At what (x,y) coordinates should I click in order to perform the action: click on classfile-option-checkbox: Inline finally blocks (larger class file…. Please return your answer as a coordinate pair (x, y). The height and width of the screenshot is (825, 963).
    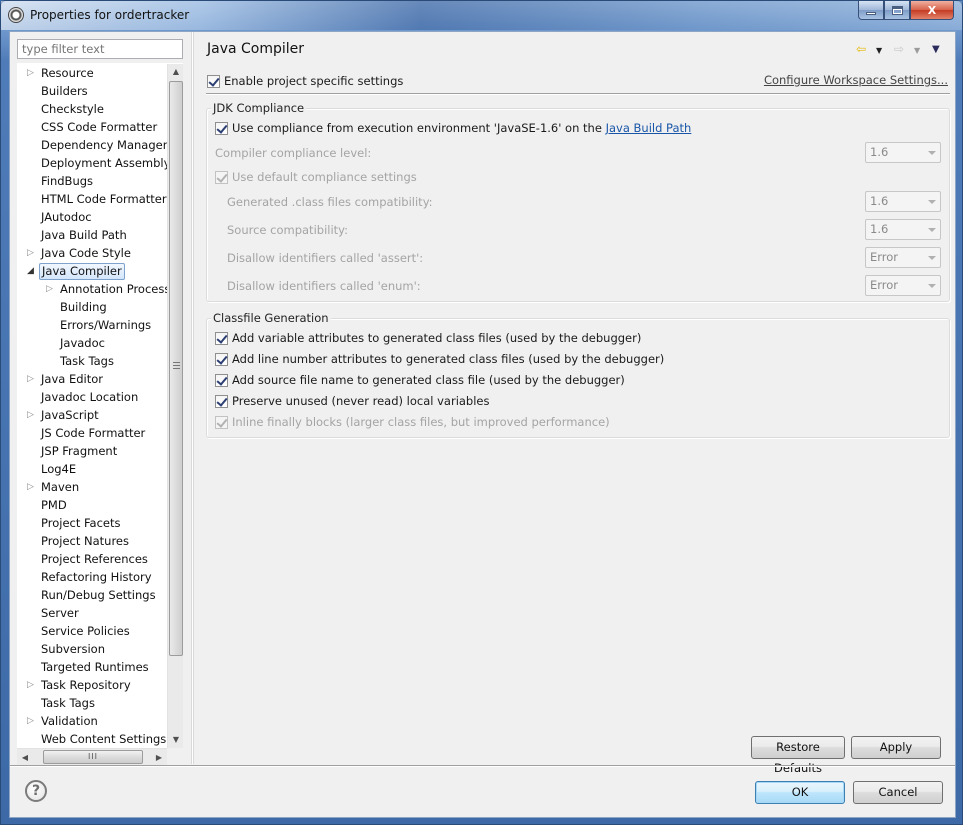
    Looking at the image, I should click on (412, 422).